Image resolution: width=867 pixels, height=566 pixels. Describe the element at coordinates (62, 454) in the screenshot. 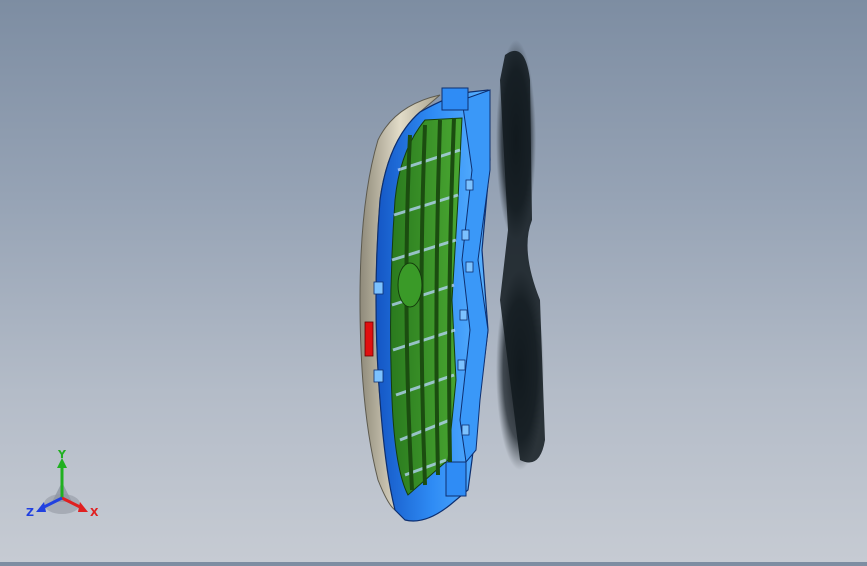

I see `y-axis-label: Y` at that location.